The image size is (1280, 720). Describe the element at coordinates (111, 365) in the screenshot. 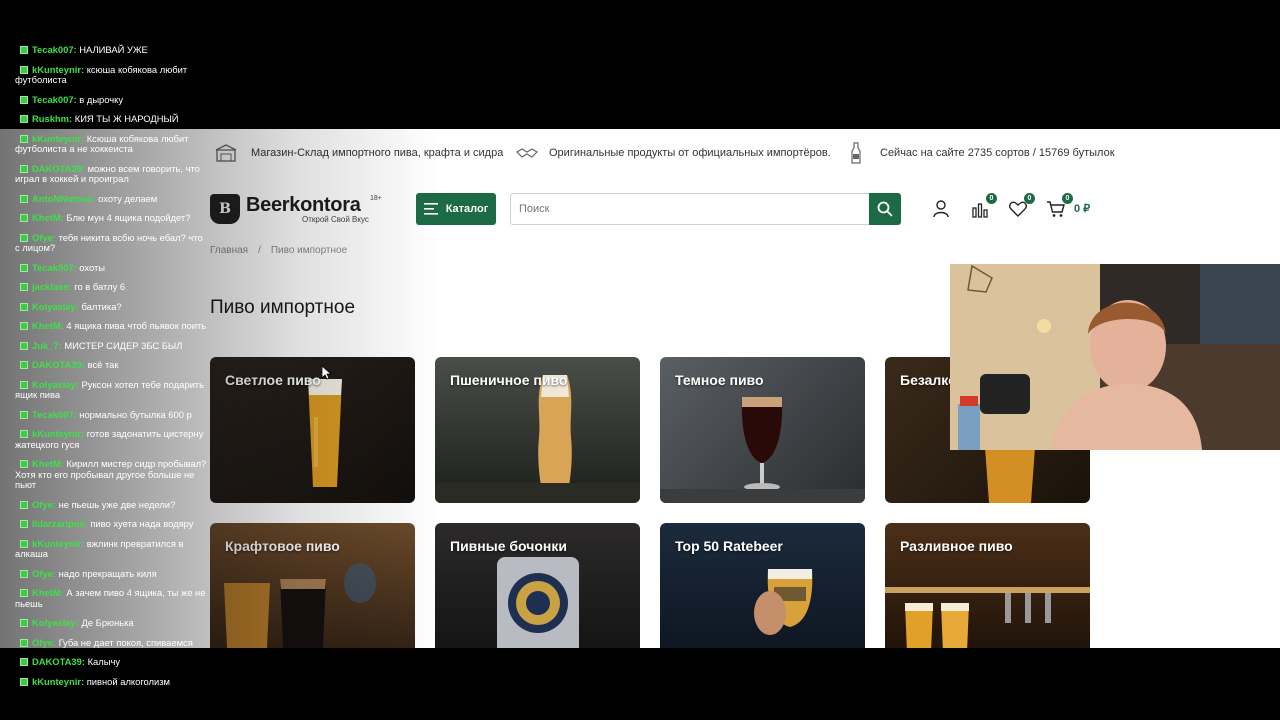

I see `chat-message: DAKOTA39: всё так` at that location.